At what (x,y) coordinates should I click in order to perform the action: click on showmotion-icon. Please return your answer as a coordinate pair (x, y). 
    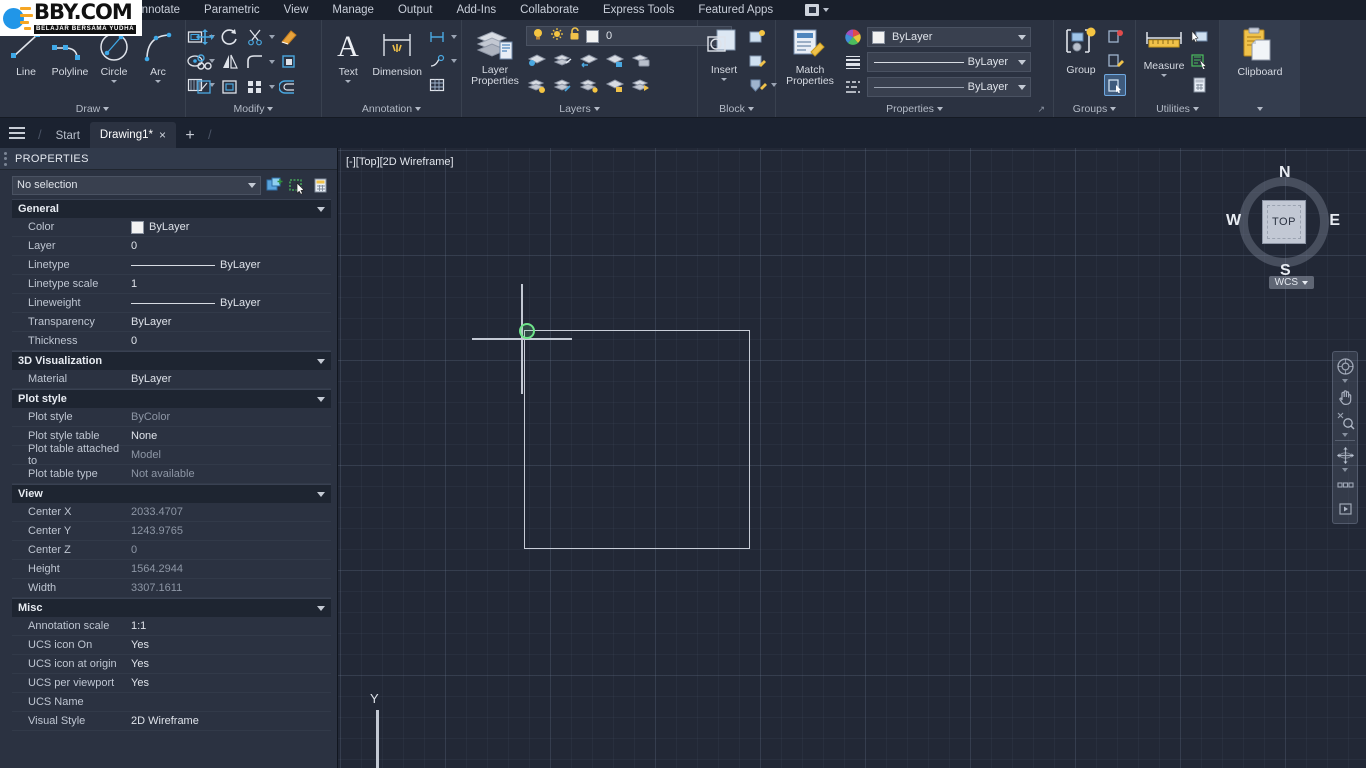
    Looking at the image, I should click on (1345, 485).